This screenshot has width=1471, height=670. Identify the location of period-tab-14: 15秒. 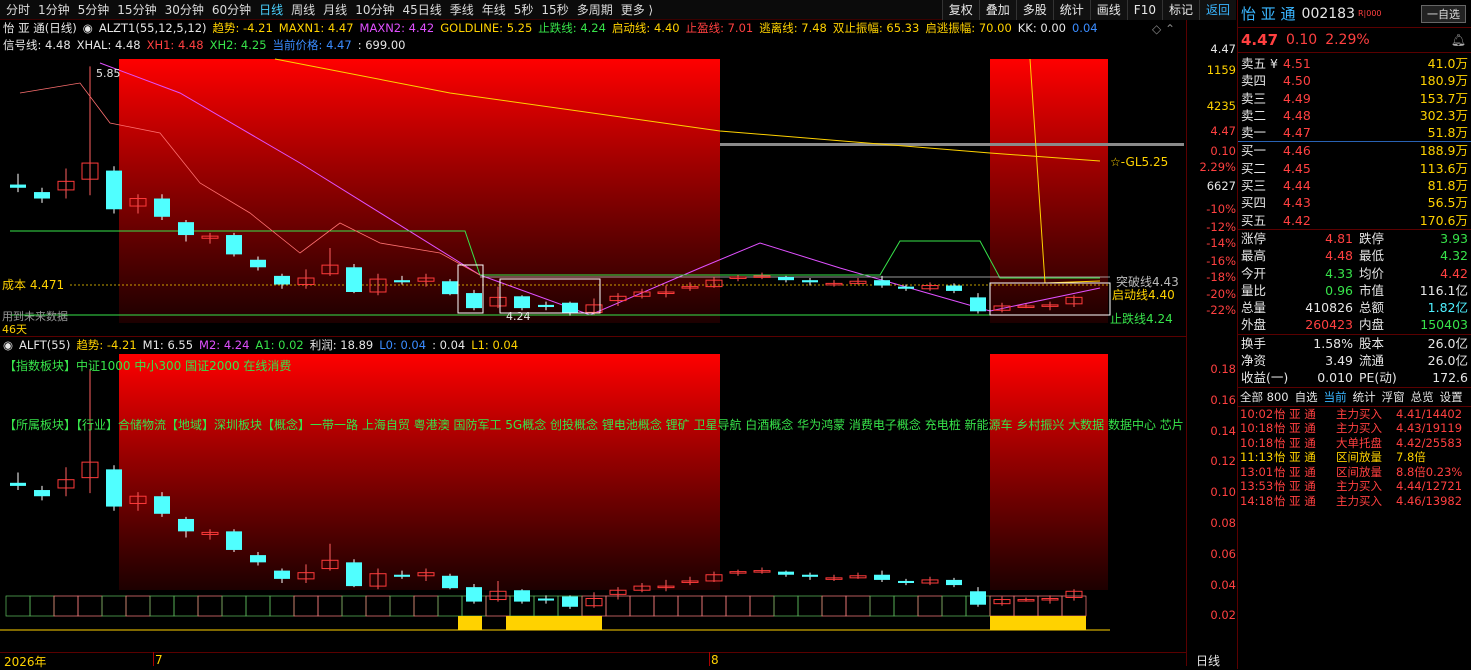
(554, 9).